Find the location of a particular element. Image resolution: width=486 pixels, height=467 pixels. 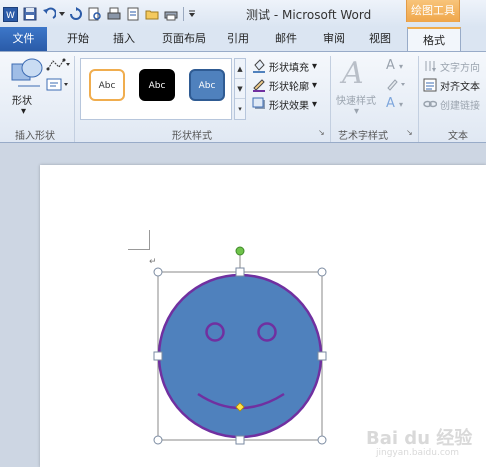

quick-styles-dropdown-icon: ▾ is located at coordinates (356, 111).